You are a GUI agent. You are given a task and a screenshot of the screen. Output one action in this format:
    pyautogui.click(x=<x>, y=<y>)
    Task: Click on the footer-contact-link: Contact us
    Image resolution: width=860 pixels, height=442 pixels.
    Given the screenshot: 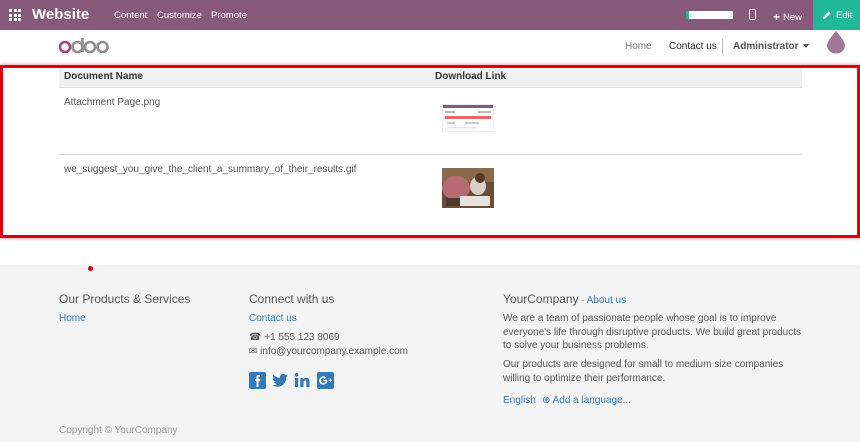 What is the action you would take?
    pyautogui.click(x=273, y=318)
    